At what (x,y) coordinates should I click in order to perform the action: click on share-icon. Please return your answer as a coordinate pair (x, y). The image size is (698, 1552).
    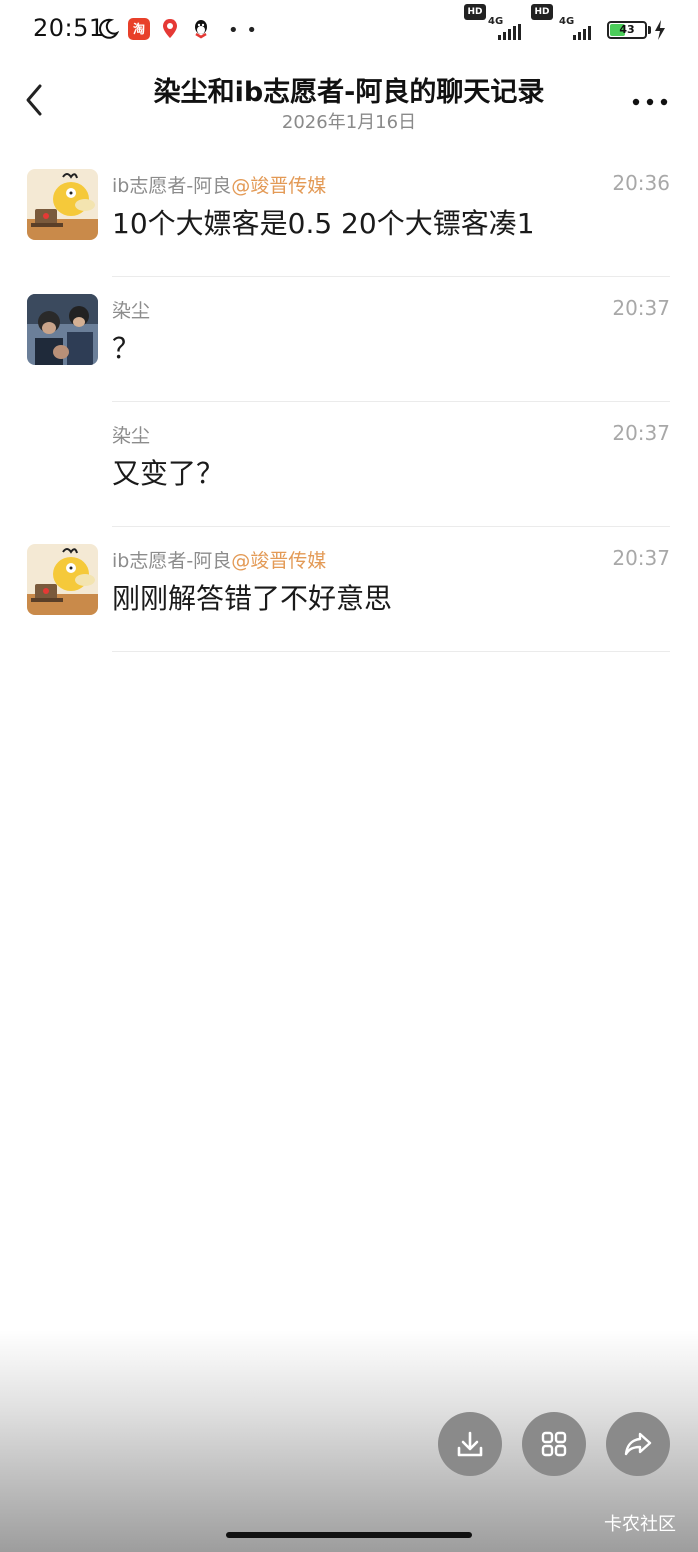
    Looking at the image, I should click on (638, 1444).